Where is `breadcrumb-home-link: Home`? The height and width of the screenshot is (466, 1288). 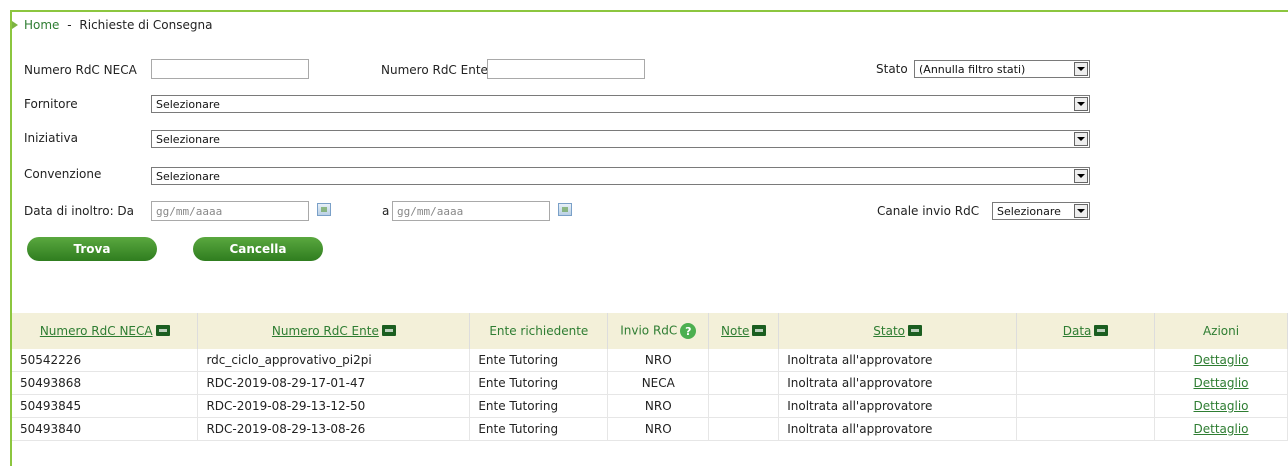
breadcrumb-home-link: Home is located at coordinates (41, 25).